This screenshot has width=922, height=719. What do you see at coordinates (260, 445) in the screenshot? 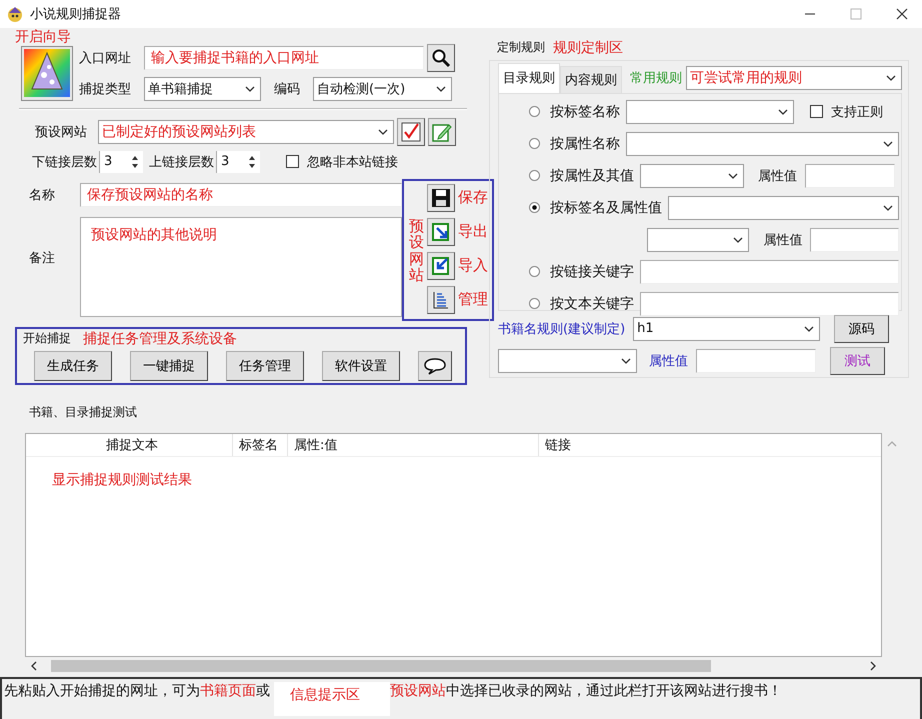
I see `column-header: 标签名` at bounding box center [260, 445].